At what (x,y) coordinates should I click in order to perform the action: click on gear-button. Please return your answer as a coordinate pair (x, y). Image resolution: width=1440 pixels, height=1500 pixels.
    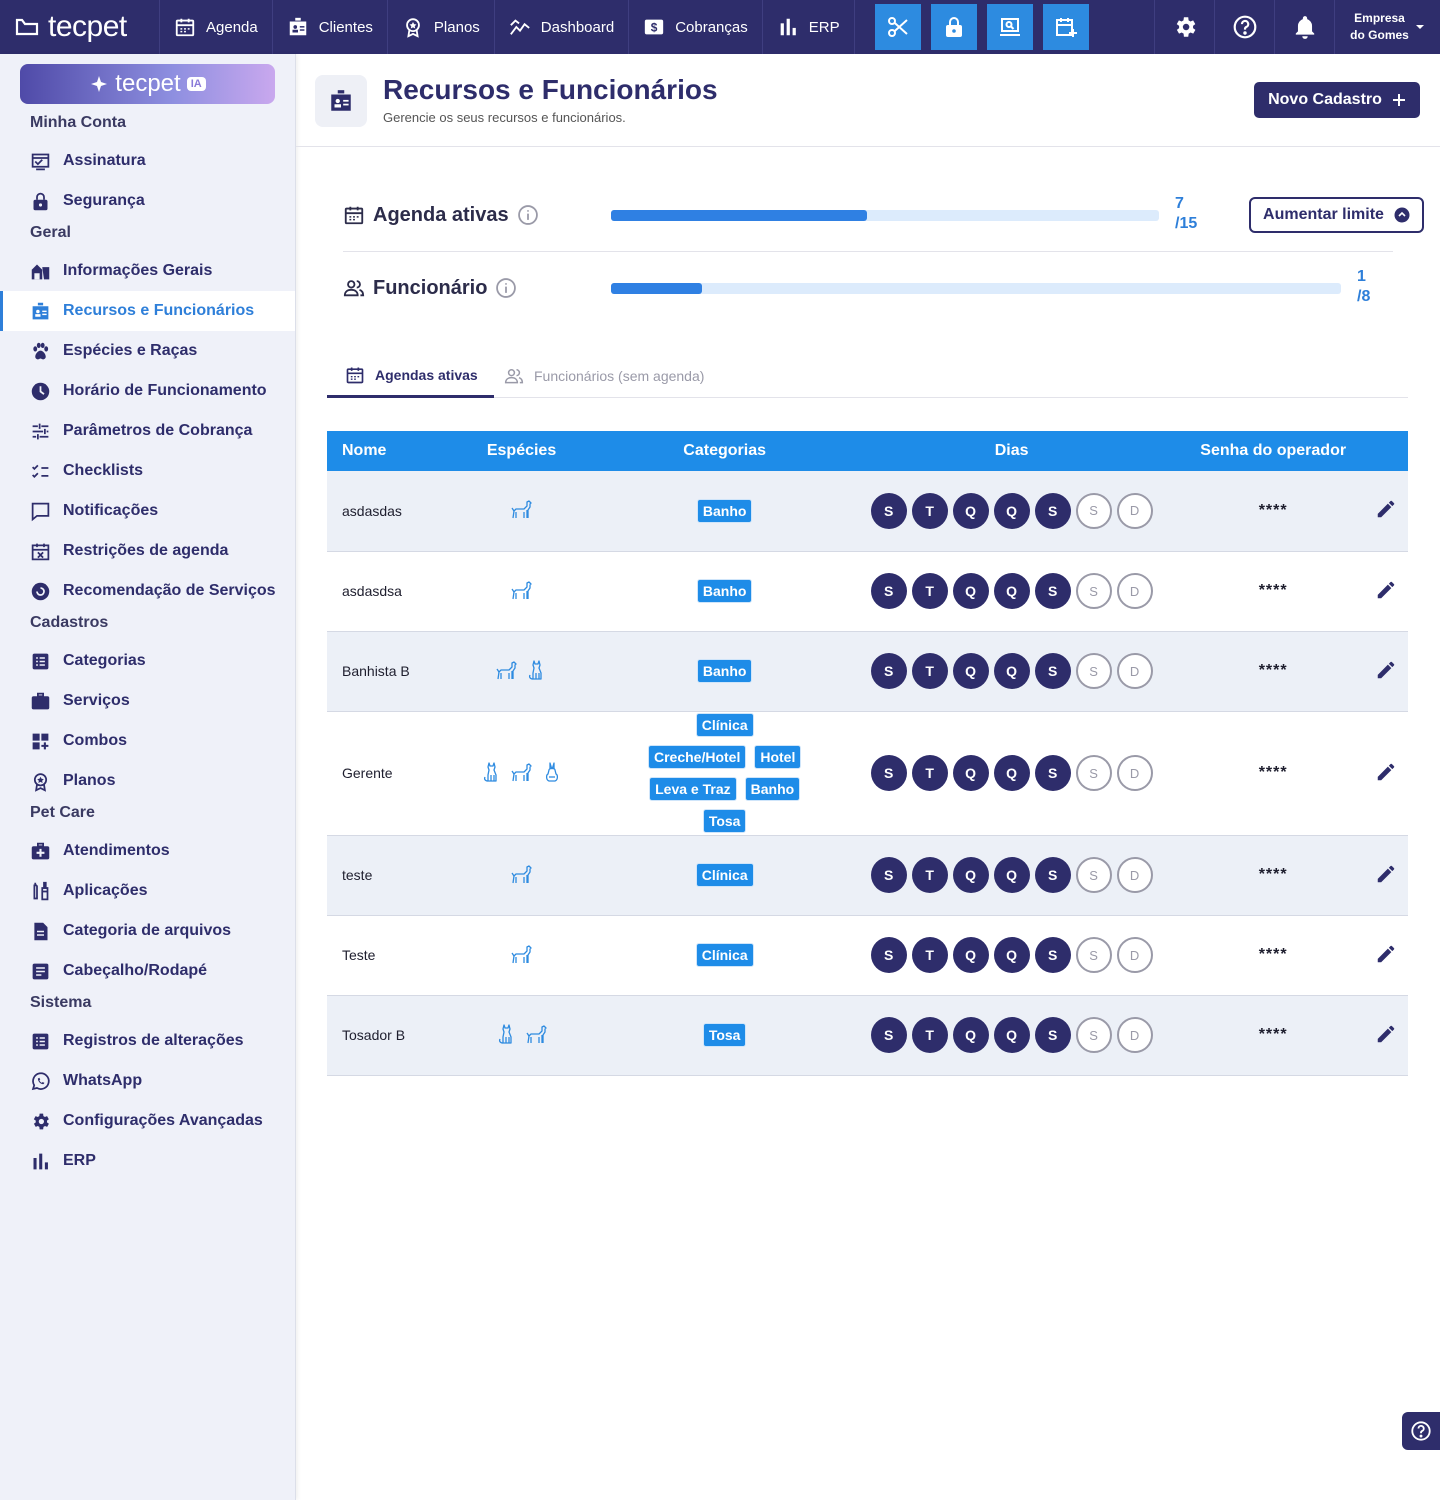
    Looking at the image, I should click on (1184, 27).